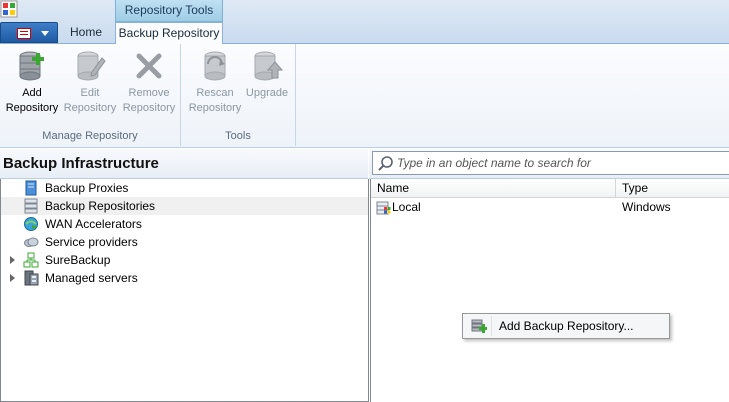  Describe the element at coordinates (100, 206) in the screenshot. I see `tree-item-label: Backup Repositories` at that location.